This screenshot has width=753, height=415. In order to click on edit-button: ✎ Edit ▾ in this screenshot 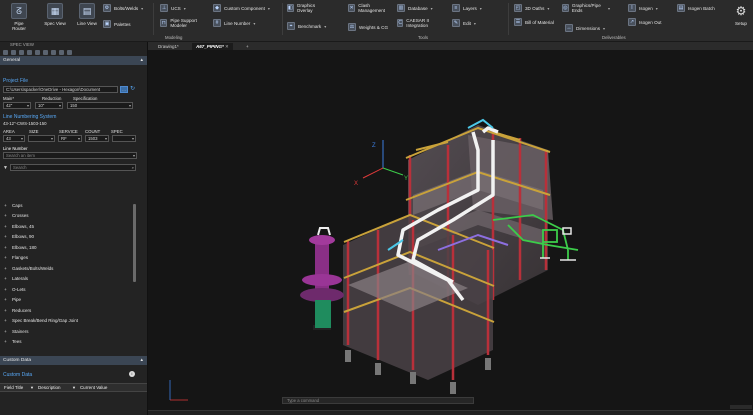, I will do `click(464, 23)`.